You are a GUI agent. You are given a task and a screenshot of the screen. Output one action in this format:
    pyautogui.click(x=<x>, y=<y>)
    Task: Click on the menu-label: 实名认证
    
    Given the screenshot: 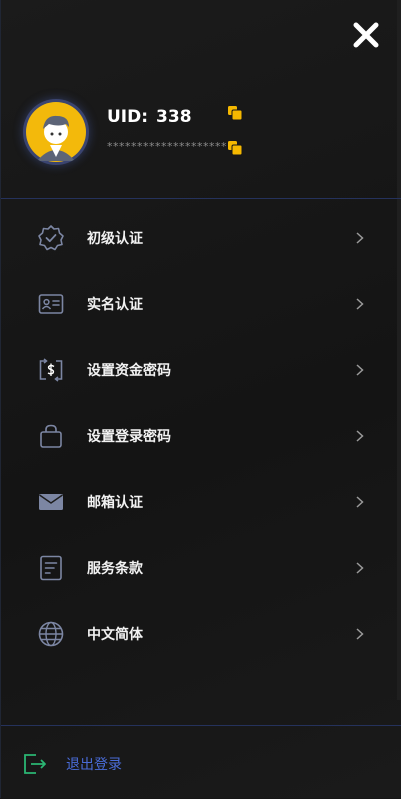 What is the action you would take?
    pyautogui.click(x=115, y=305)
    